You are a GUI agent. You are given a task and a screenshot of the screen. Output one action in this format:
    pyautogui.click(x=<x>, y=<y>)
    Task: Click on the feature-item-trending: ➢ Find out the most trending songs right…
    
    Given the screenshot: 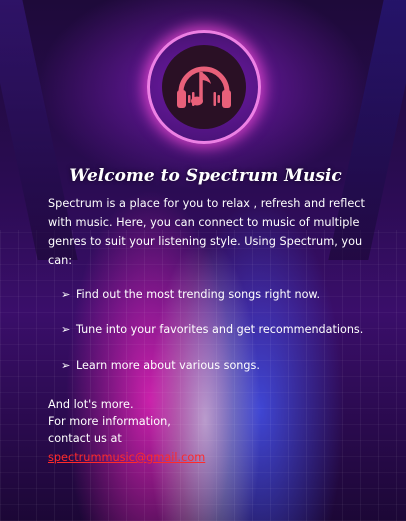 What is the action you would take?
    pyautogui.click(x=190, y=294)
    